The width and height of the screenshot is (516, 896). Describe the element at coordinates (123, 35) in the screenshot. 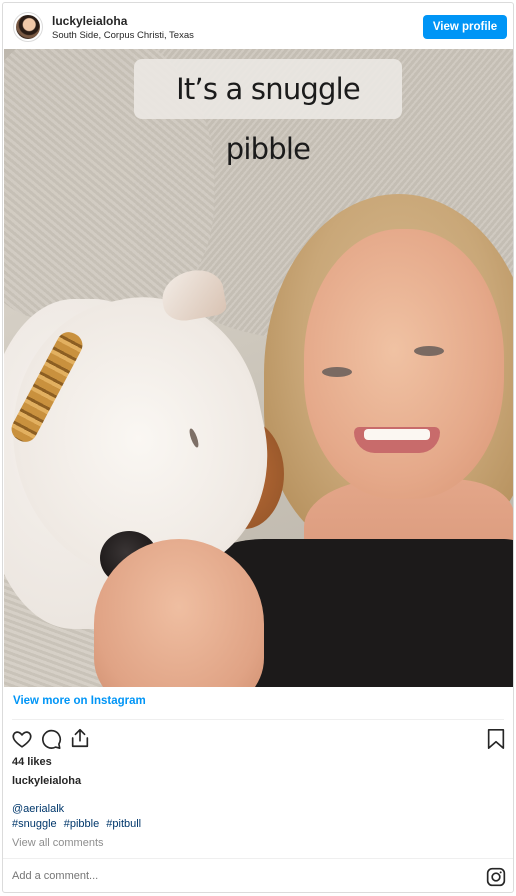

I see `header-location: South Side, Corpus Christi, Texas` at that location.